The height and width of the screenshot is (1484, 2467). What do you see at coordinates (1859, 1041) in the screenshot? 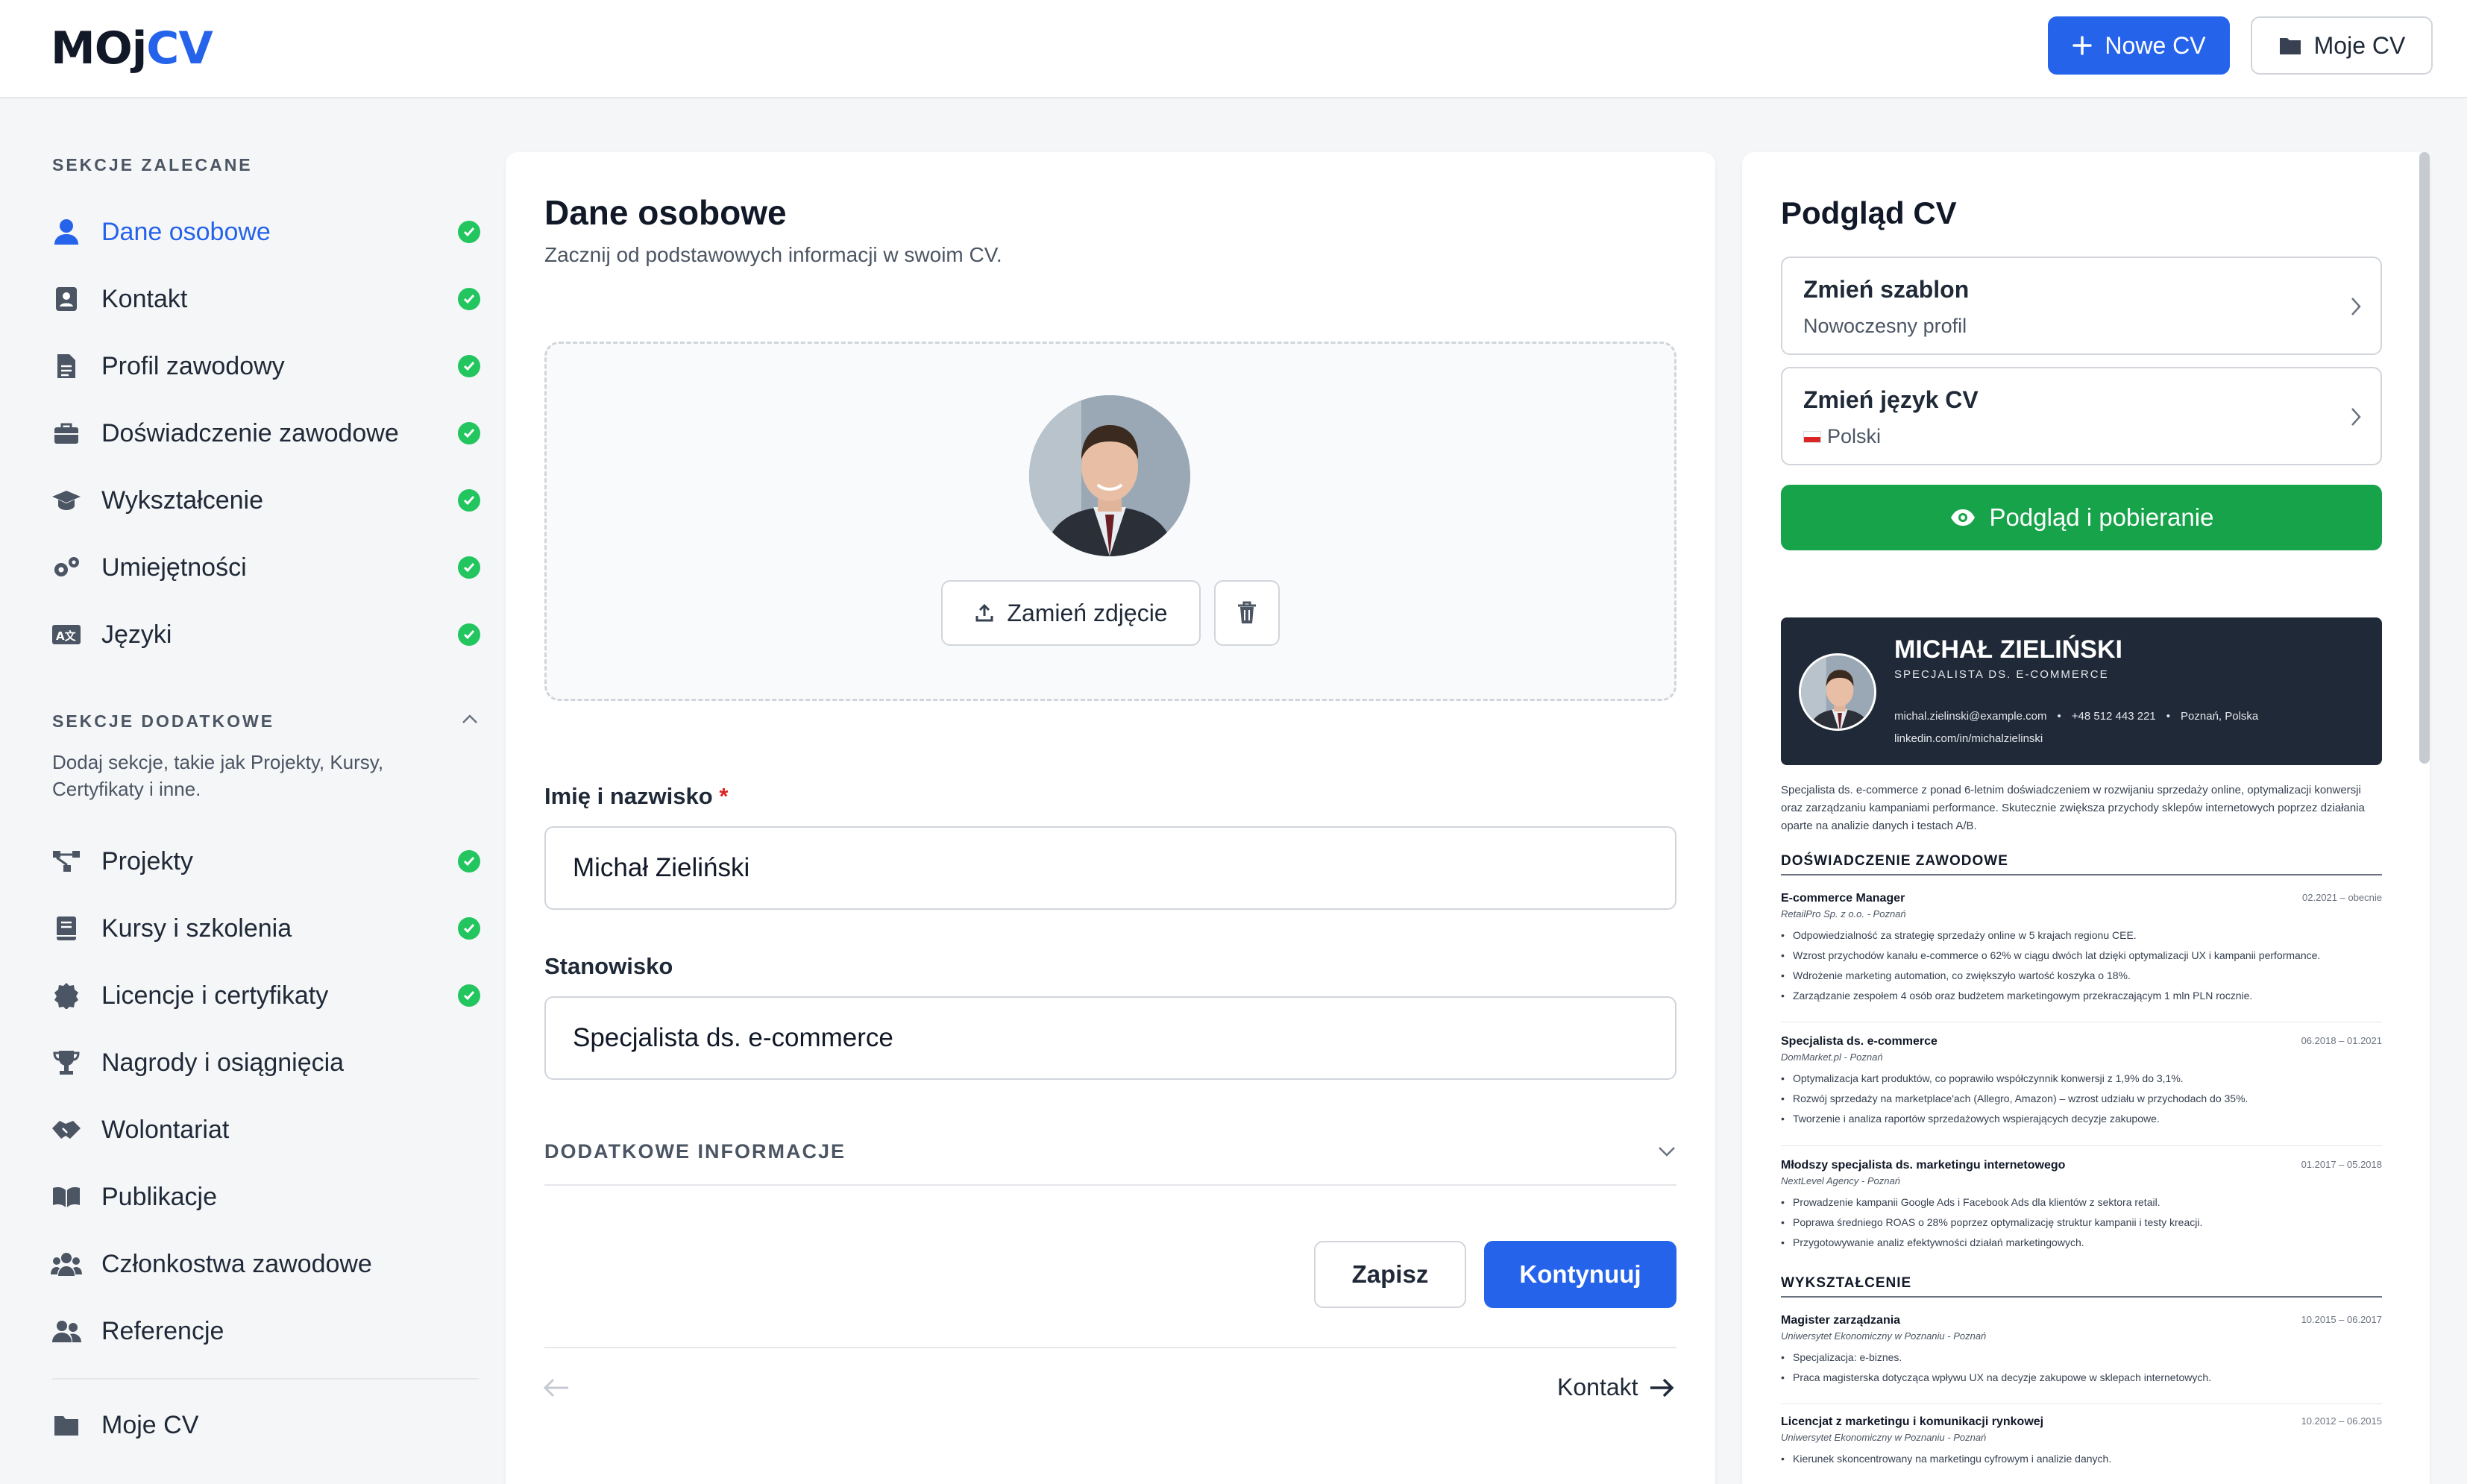
I see `cv-job-title: Specjalista ds. e-commerce` at bounding box center [1859, 1041].